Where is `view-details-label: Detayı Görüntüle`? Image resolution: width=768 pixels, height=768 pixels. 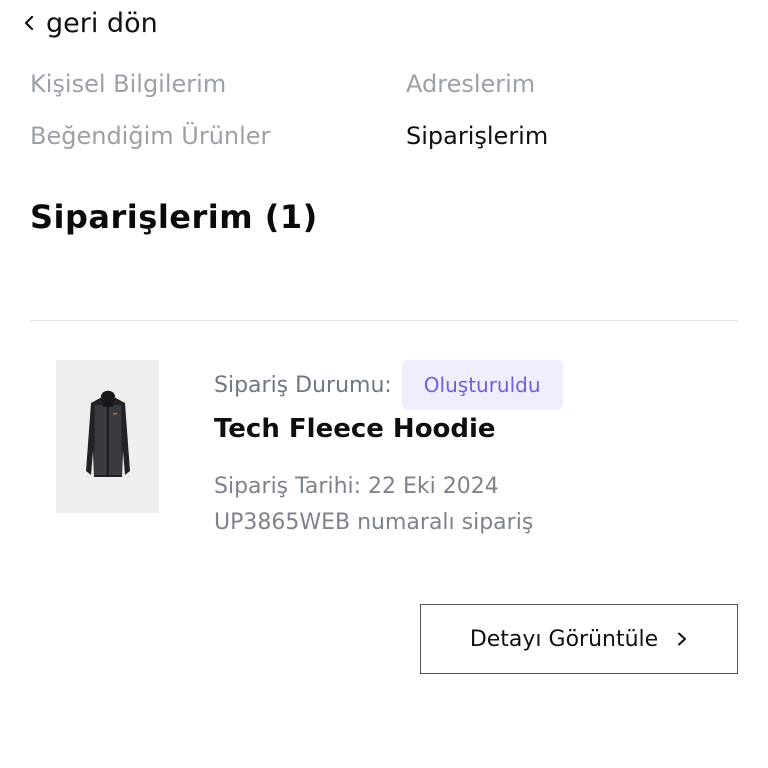
view-details-label: Detayı Görüntüle is located at coordinates (564, 639).